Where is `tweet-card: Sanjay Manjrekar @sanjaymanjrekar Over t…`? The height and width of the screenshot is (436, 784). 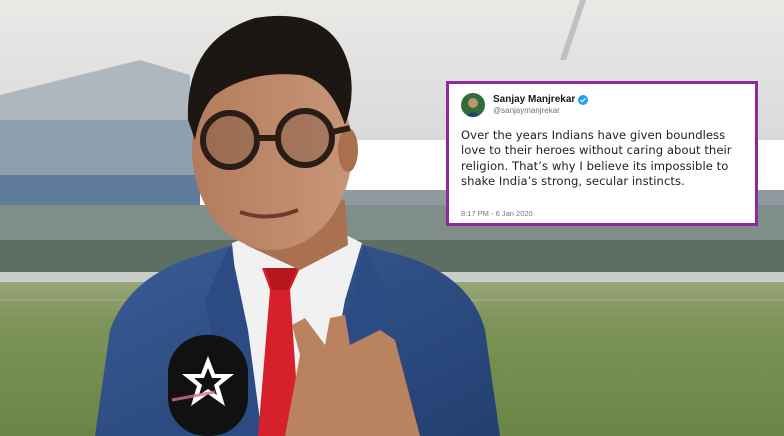 tweet-card: Sanjay Manjrekar @sanjaymanjrekar Over t… is located at coordinates (602, 153).